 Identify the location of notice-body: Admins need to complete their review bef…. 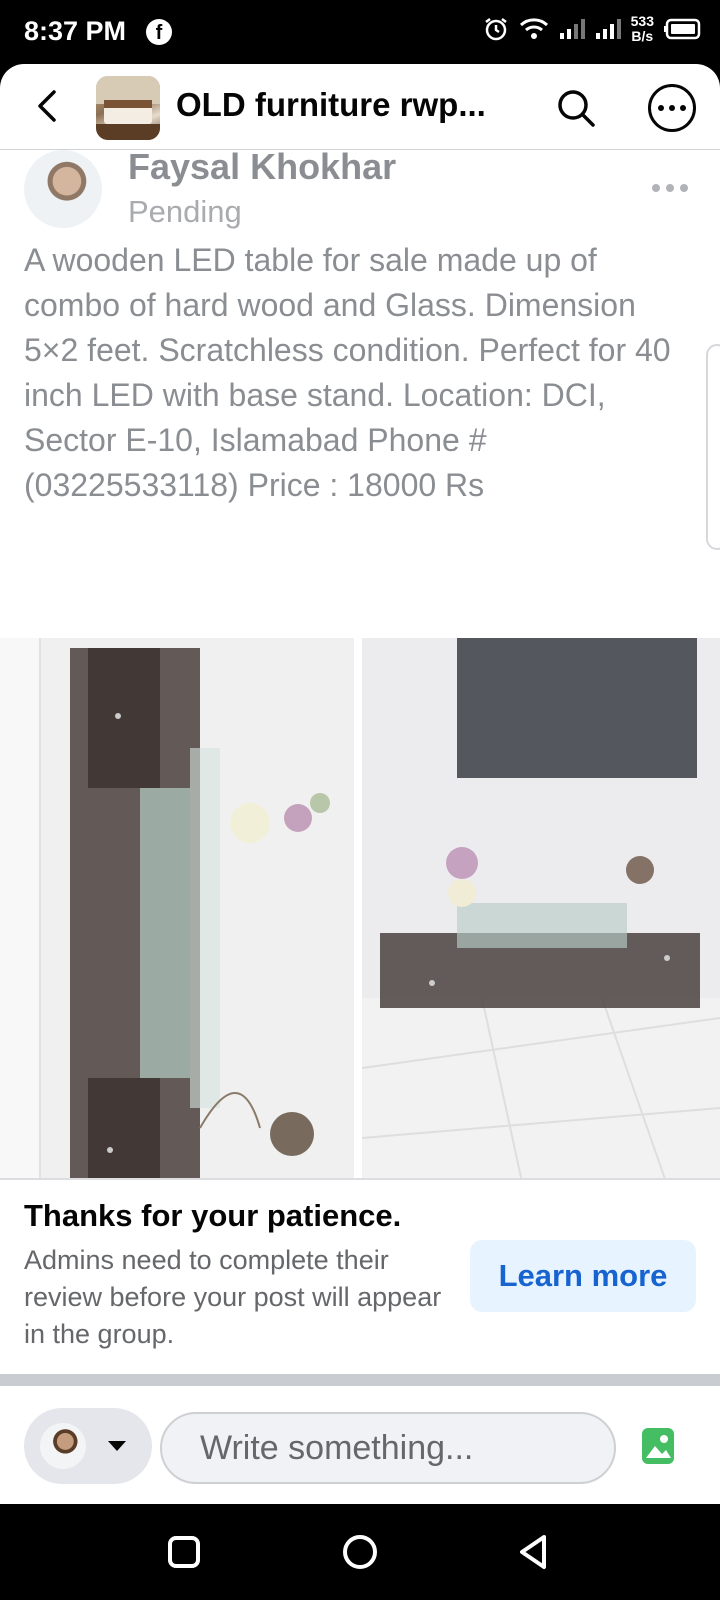
(233, 1297).